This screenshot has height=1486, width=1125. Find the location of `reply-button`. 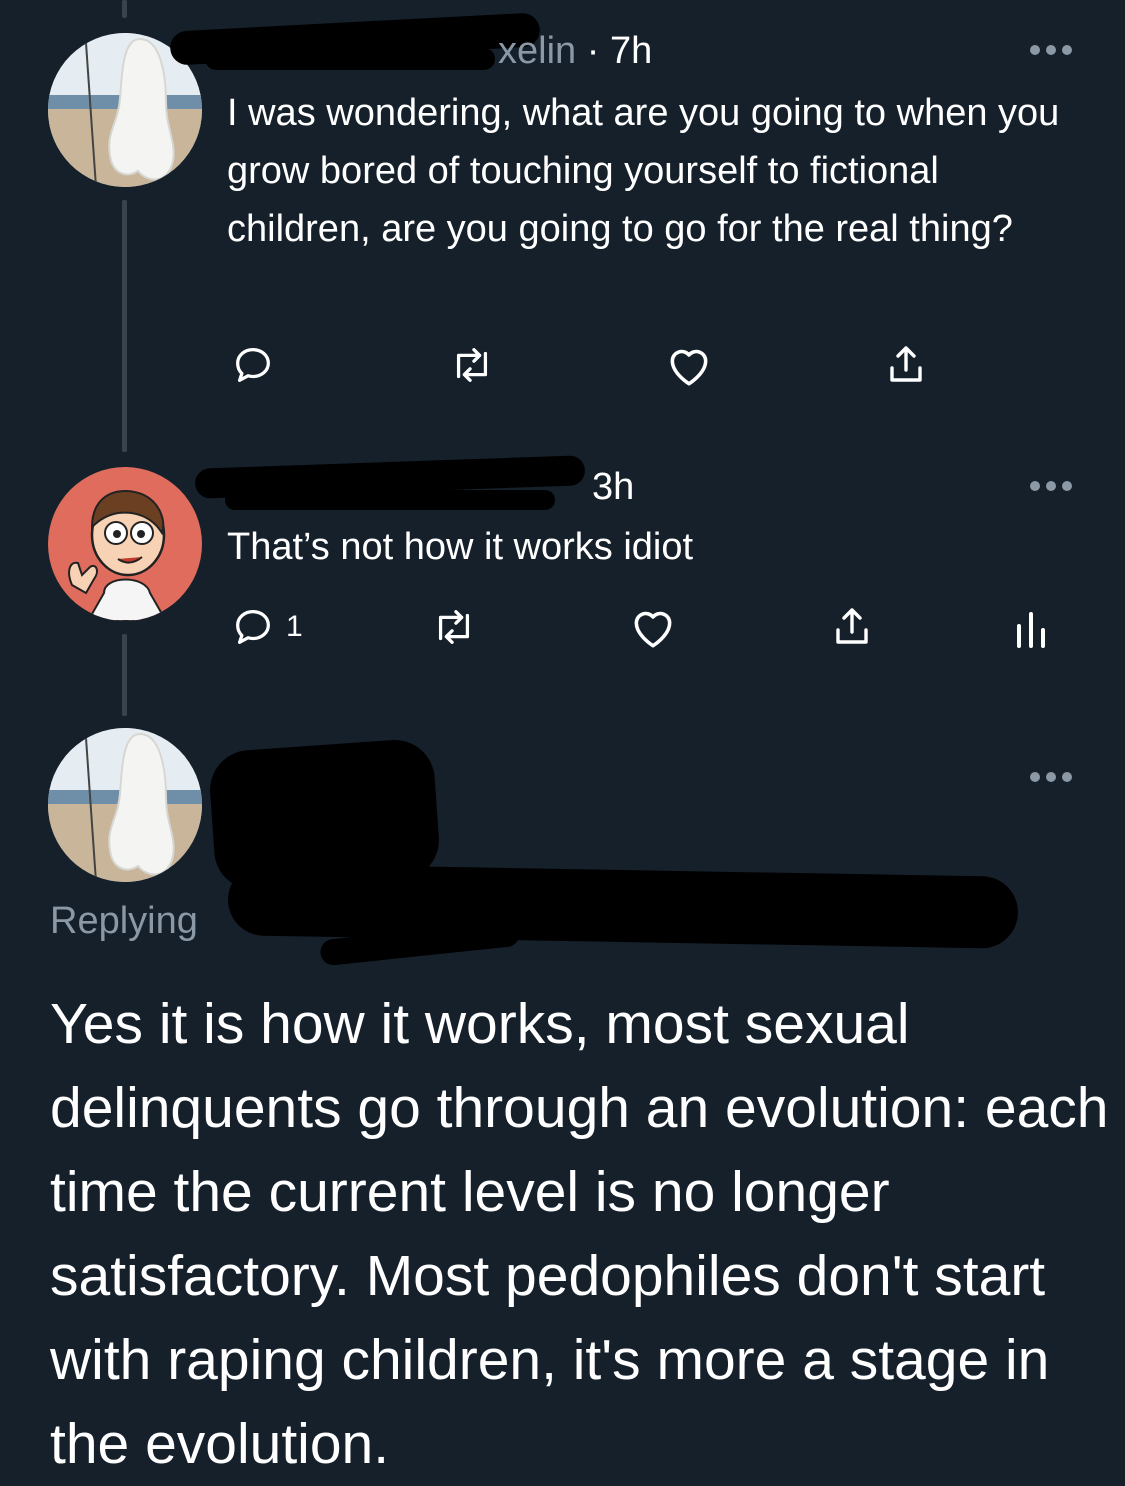

reply-button is located at coordinates (253, 365).